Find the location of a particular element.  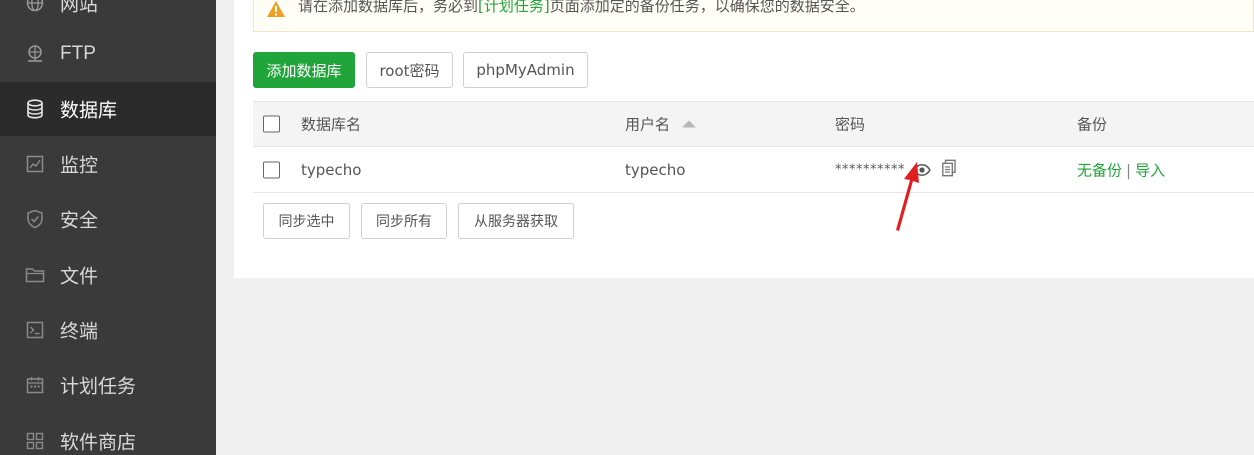

sidebar-item-database: 数据库 is located at coordinates (108, 109).